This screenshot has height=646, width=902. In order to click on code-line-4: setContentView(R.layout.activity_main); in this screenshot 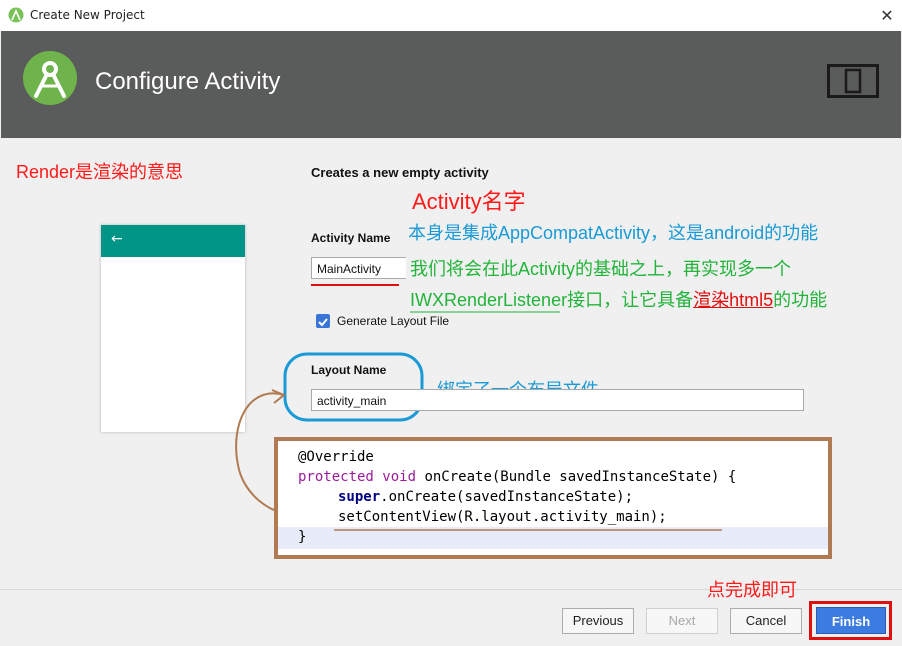, I will do `click(502, 517)`.